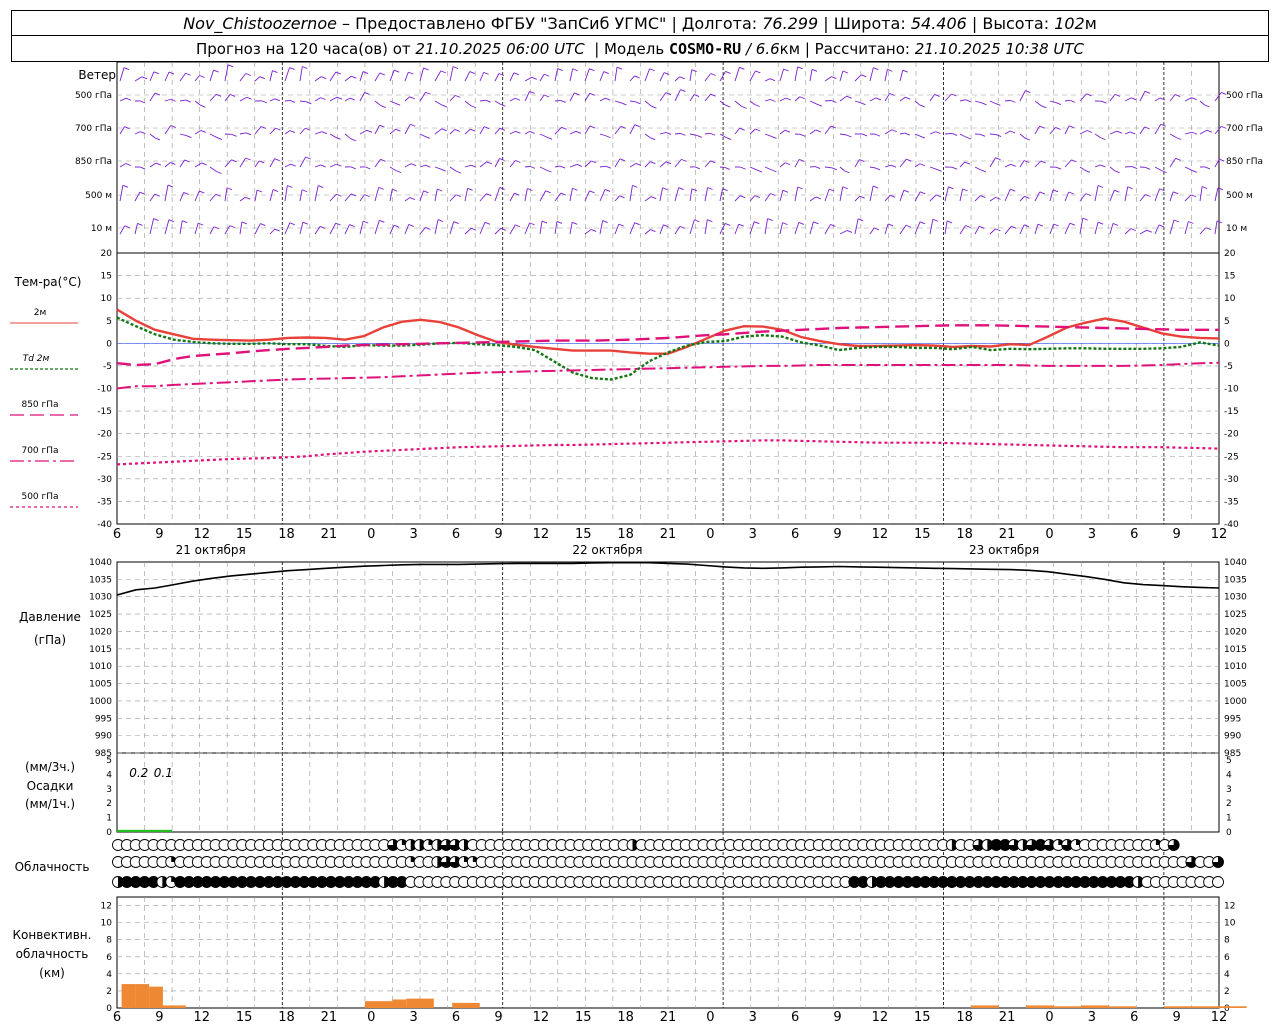 Image resolution: width=1280 pixels, height=1024 pixels. Describe the element at coordinates (109, 941) in the screenshot. I see `conv-tick: 8` at that location.